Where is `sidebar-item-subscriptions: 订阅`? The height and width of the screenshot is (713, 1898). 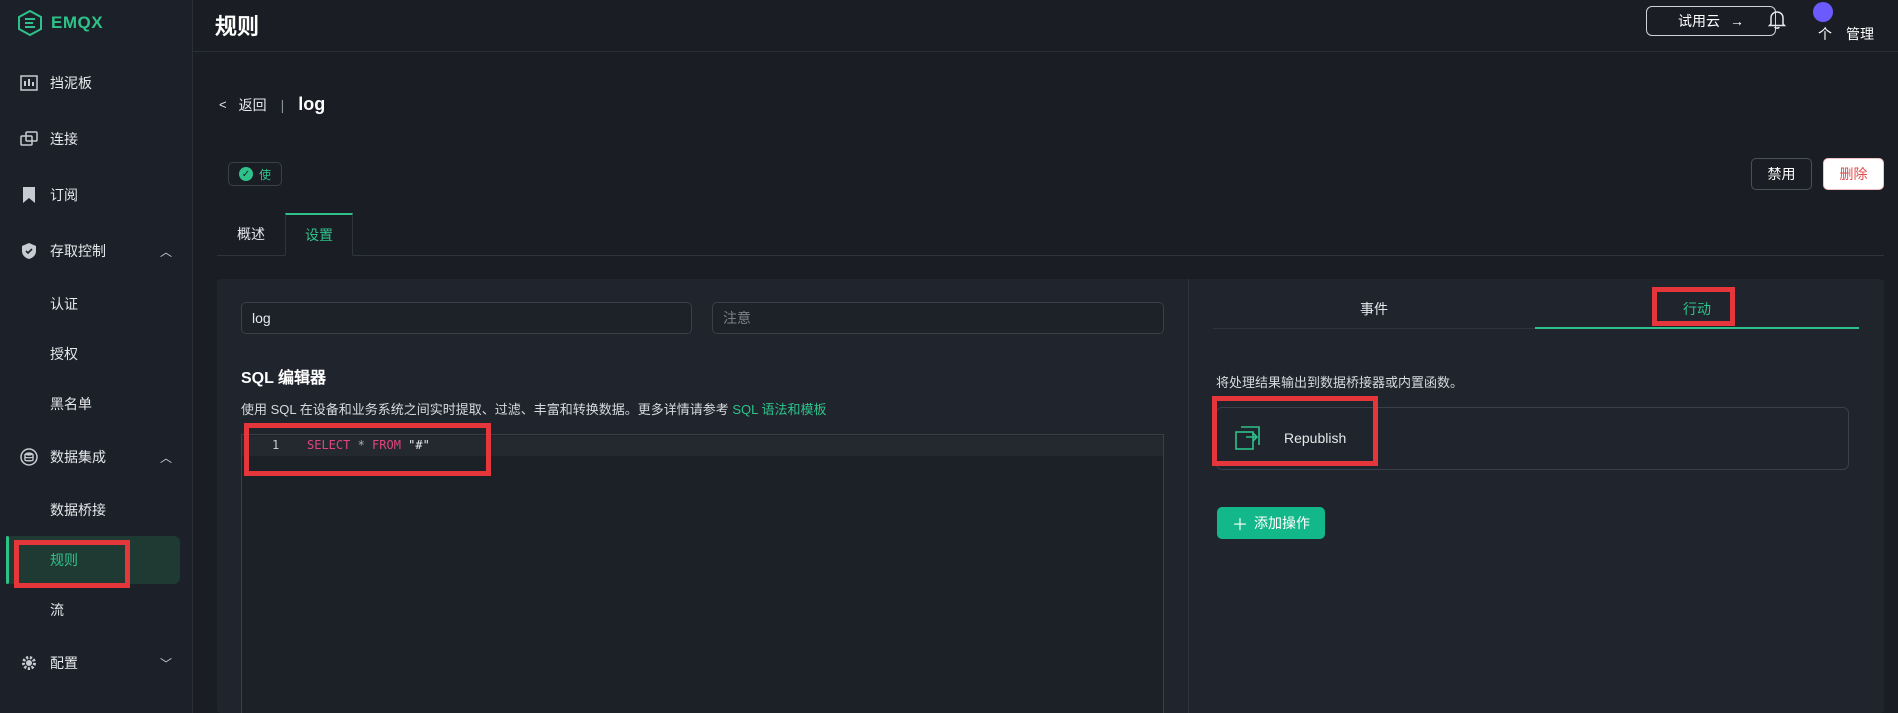
sidebar-item-subscriptions: 订阅 is located at coordinates (96, 195).